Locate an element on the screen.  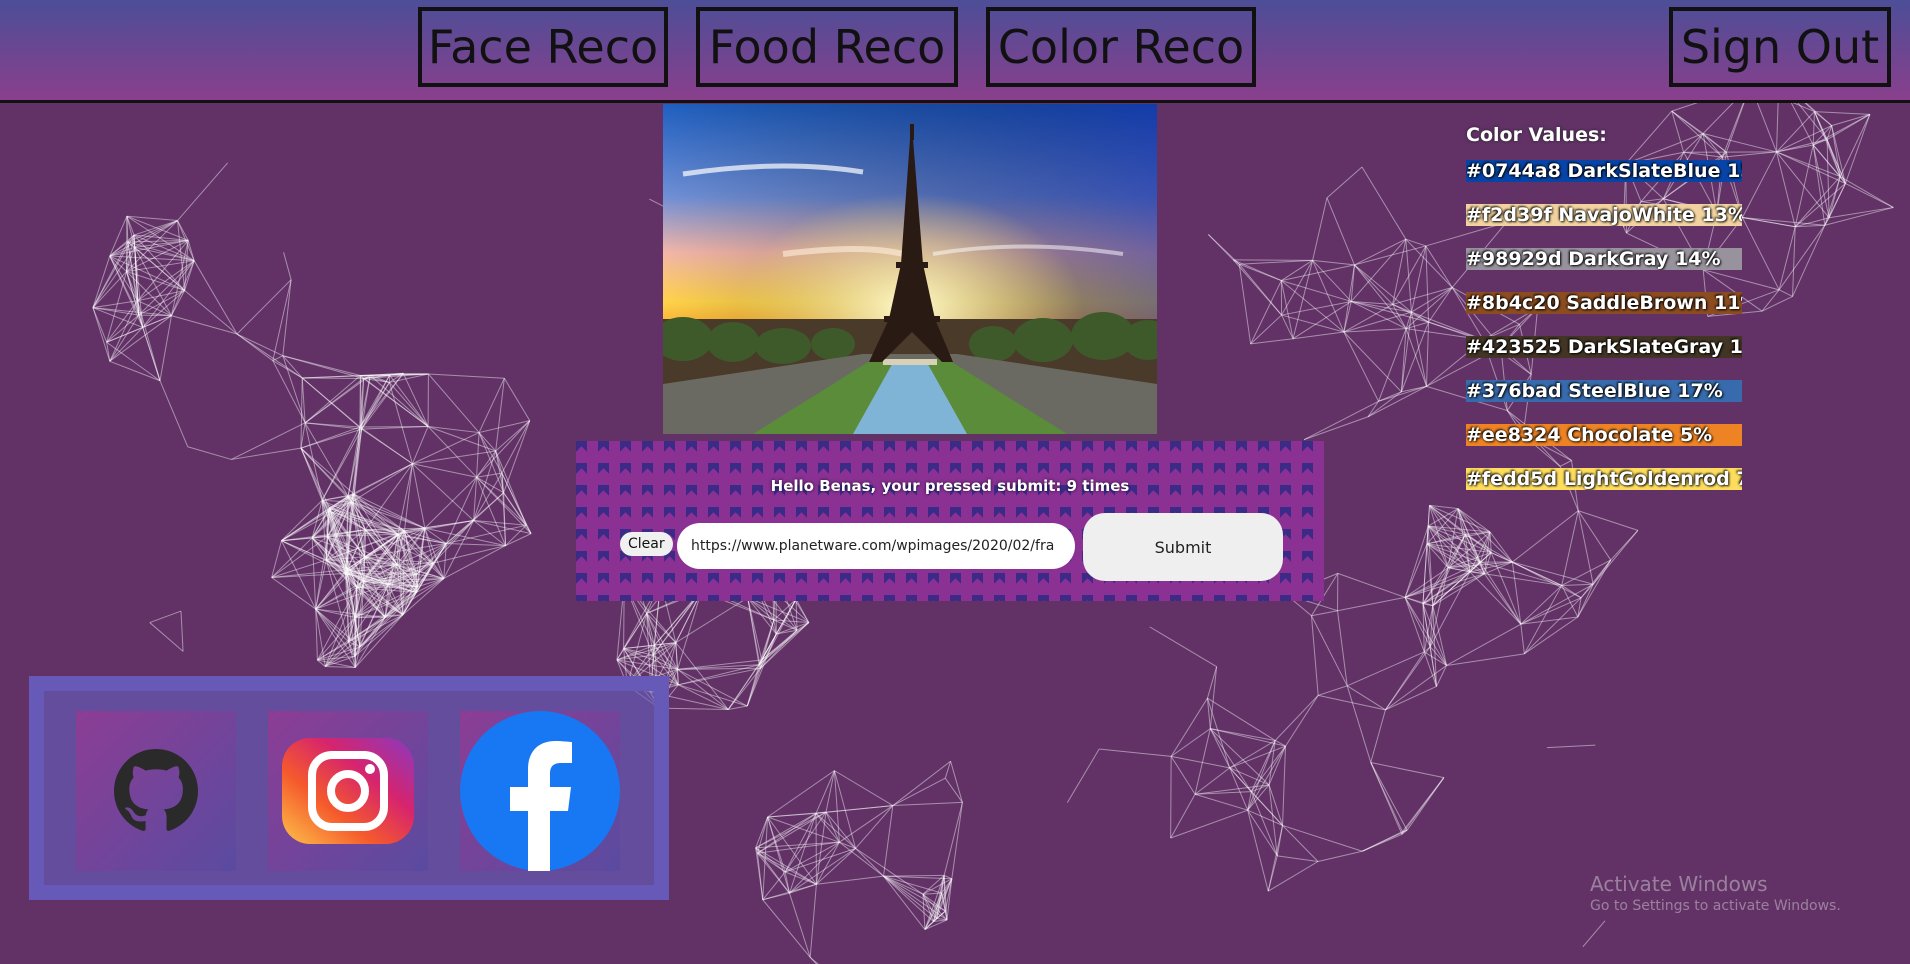
eiffel-tower-photo is located at coordinates (910, 269).